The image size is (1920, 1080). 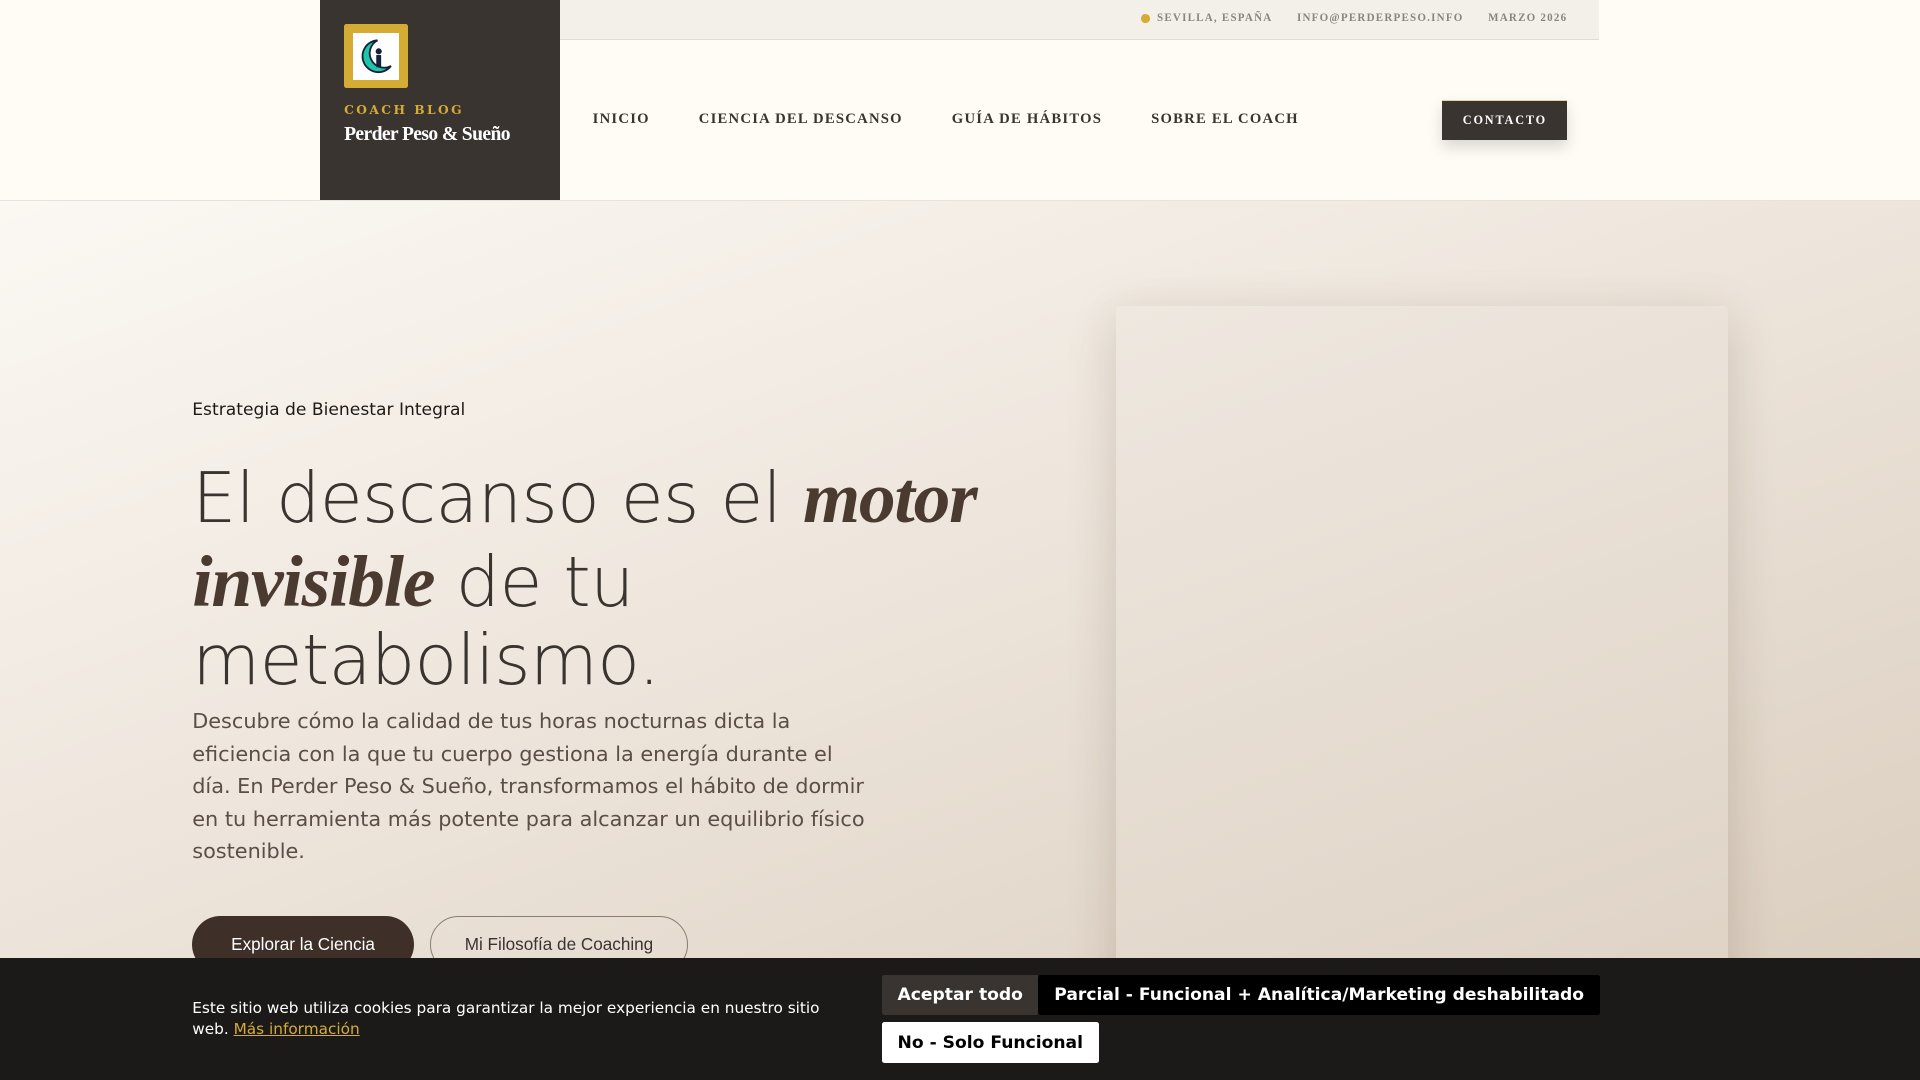 What do you see at coordinates (1214, 18) in the screenshot?
I see `location-text: SEVILLA, ESPAÑA` at bounding box center [1214, 18].